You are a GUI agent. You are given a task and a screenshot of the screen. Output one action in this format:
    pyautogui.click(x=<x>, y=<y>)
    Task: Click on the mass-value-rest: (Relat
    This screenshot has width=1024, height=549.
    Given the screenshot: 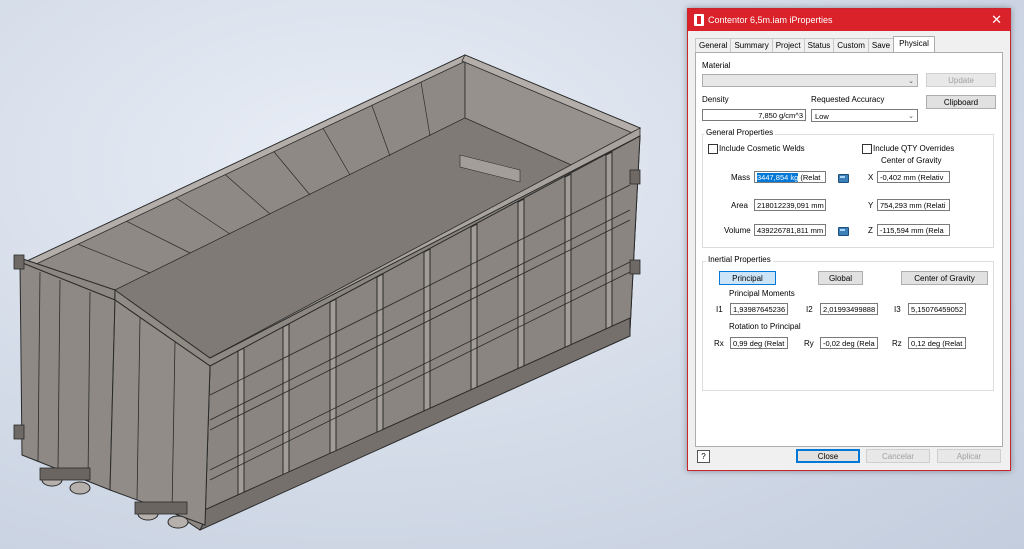 What is the action you would take?
    pyautogui.click(x=809, y=177)
    